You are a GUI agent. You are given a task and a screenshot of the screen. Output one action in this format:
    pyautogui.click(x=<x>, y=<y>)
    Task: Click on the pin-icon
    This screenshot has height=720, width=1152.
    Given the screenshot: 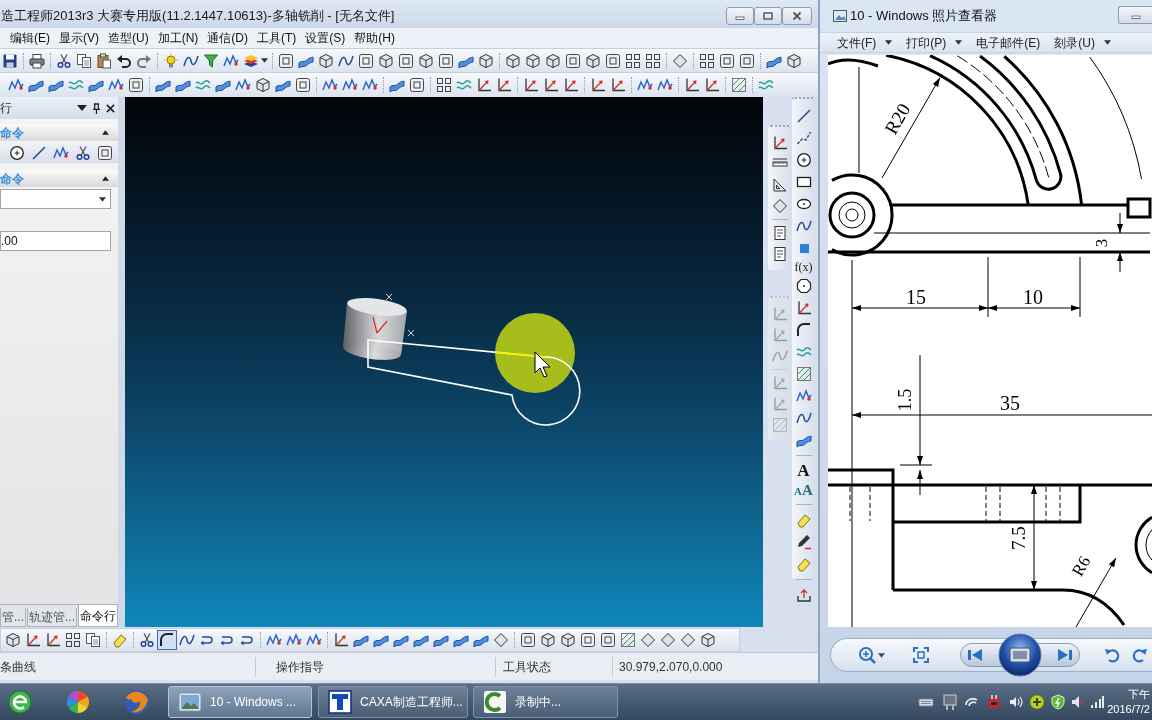 What is the action you would take?
    pyautogui.click(x=96, y=108)
    